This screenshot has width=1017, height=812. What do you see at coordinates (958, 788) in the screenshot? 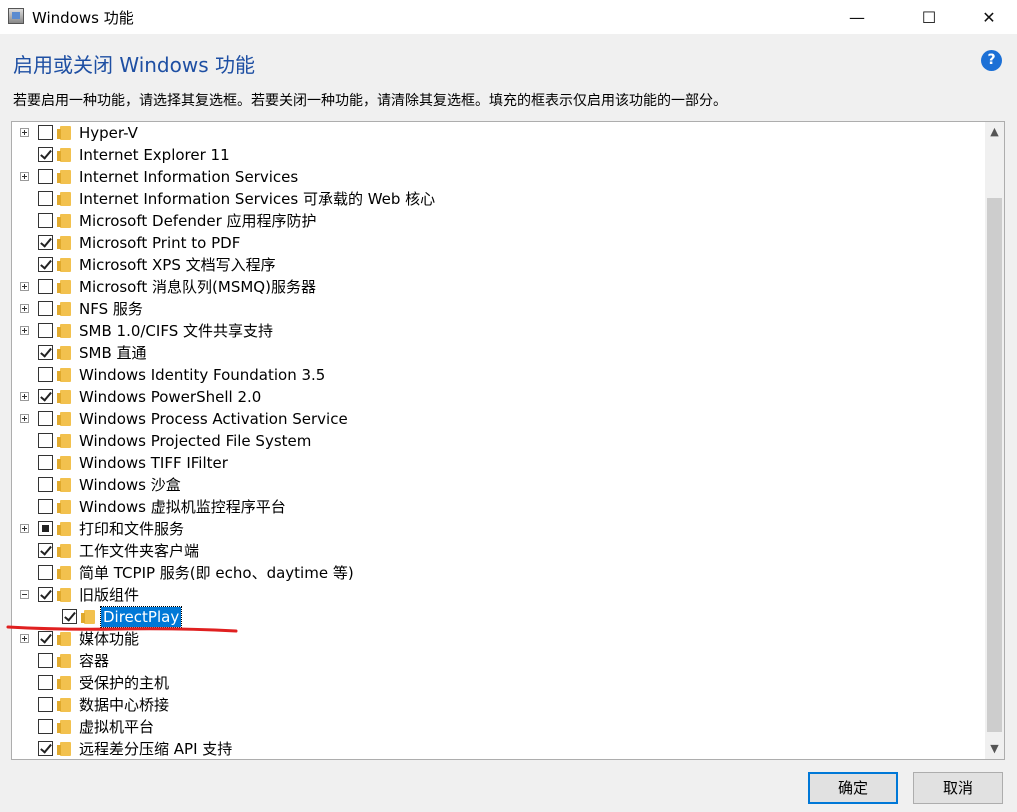
I see `cancel-button: 取消` at bounding box center [958, 788].